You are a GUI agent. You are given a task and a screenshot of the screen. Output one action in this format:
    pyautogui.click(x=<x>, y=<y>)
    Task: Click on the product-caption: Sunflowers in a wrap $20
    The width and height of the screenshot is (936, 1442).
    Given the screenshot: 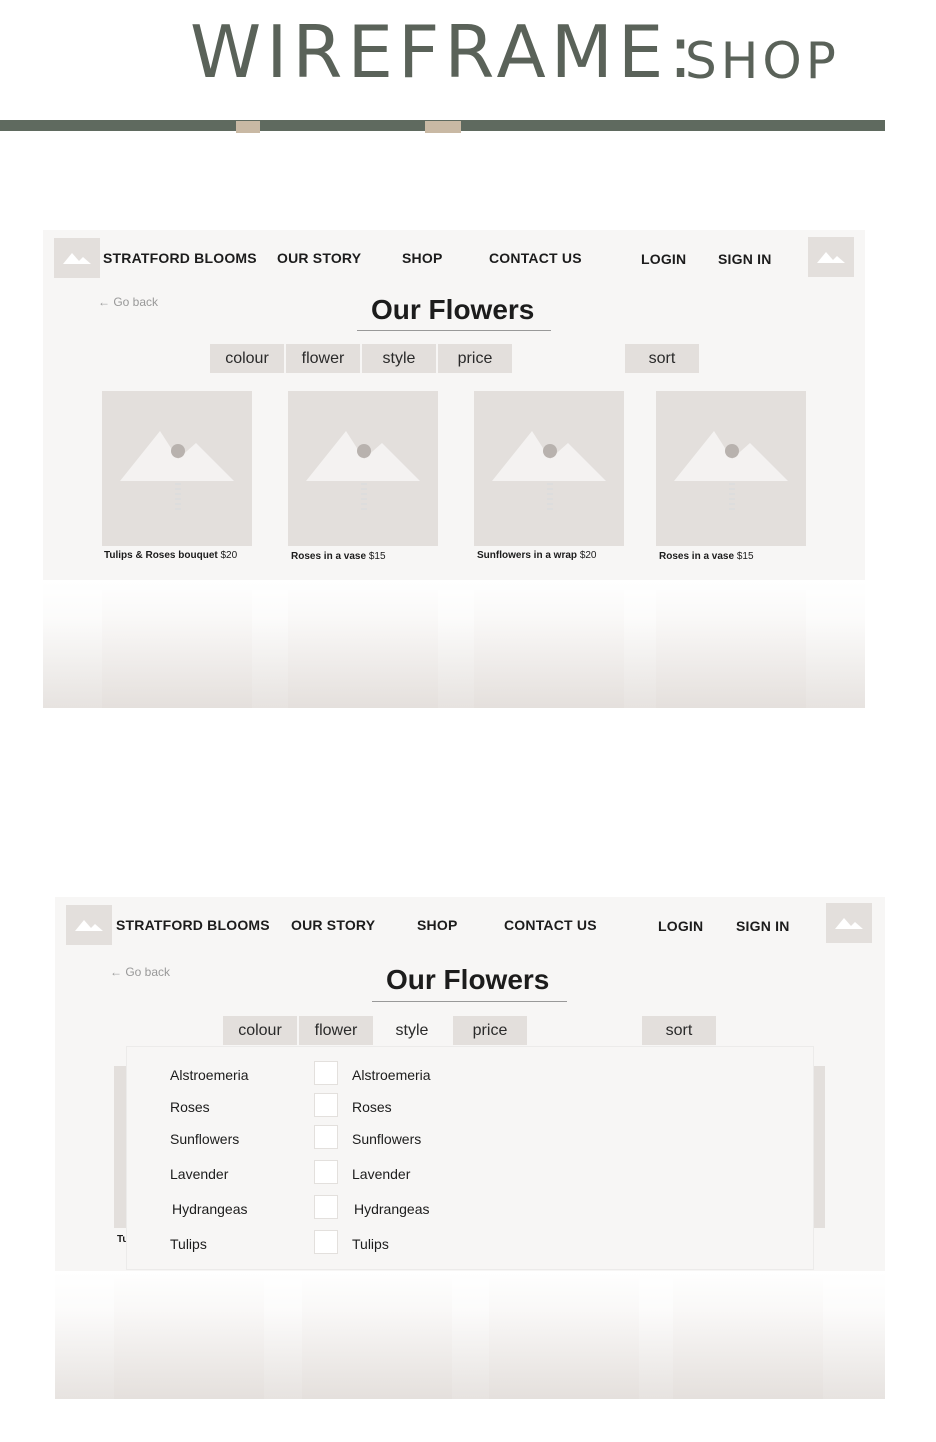 What is the action you would take?
    pyautogui.click(x=537, y=555)
    